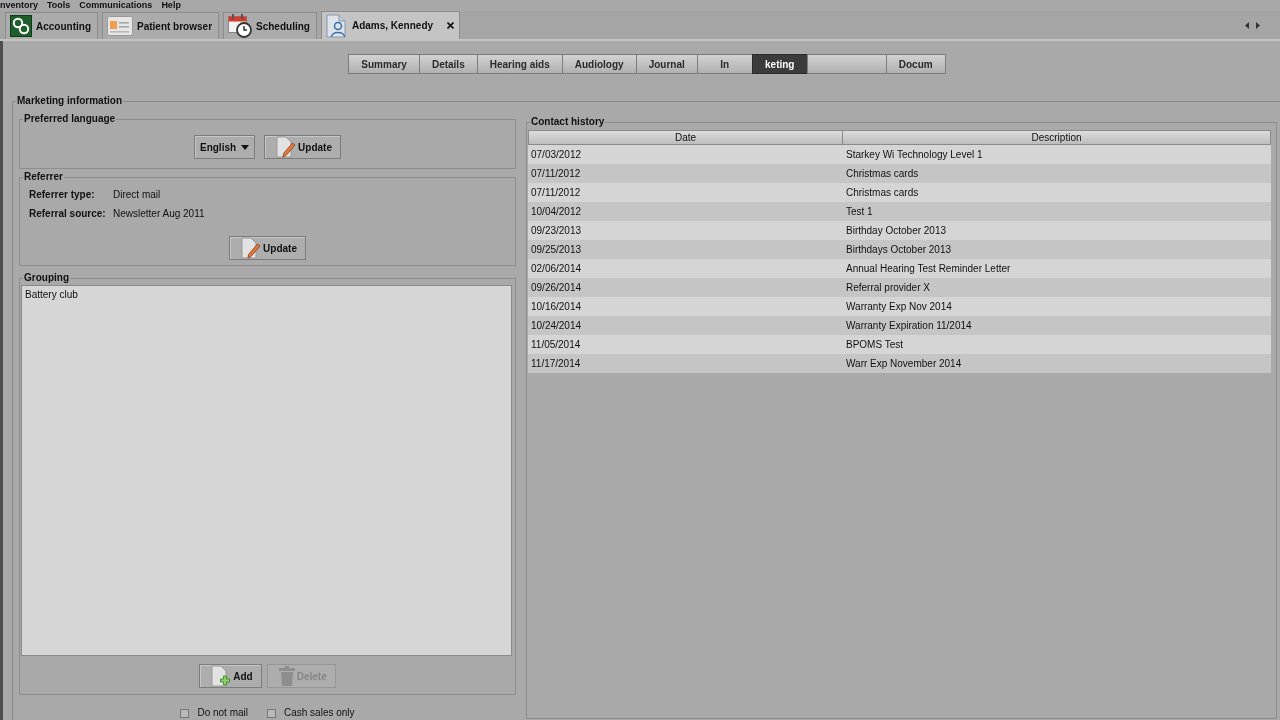 The width and height of the screenshot is (1280, 720). What do you see at coordinates (319, 713) in the screenshot?
I see `checkbox-label: Cash sales only` at bounding box center [319, 713].